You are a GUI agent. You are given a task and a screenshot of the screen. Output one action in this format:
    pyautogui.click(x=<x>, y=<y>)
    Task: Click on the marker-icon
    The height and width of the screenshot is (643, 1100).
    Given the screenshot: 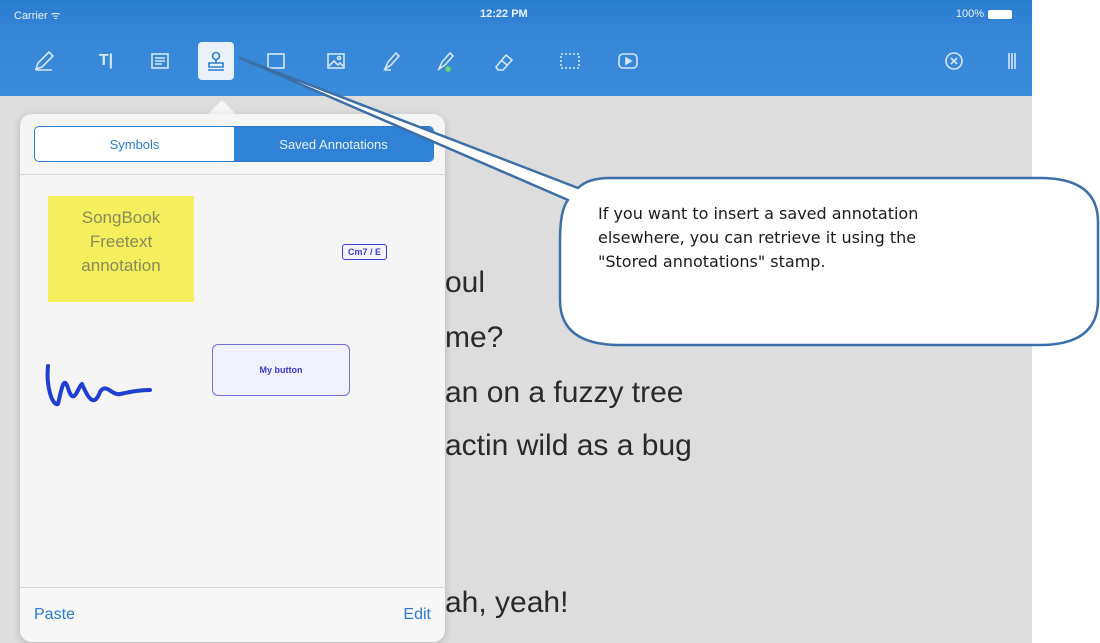 What is the action you would take?
    pyautogui.click(x=446, y=61)
    